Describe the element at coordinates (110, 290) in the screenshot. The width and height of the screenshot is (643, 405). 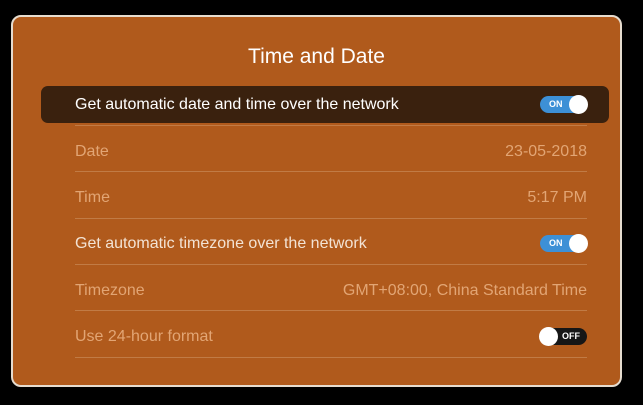
I see `timezone-label: Timezone` at that location.